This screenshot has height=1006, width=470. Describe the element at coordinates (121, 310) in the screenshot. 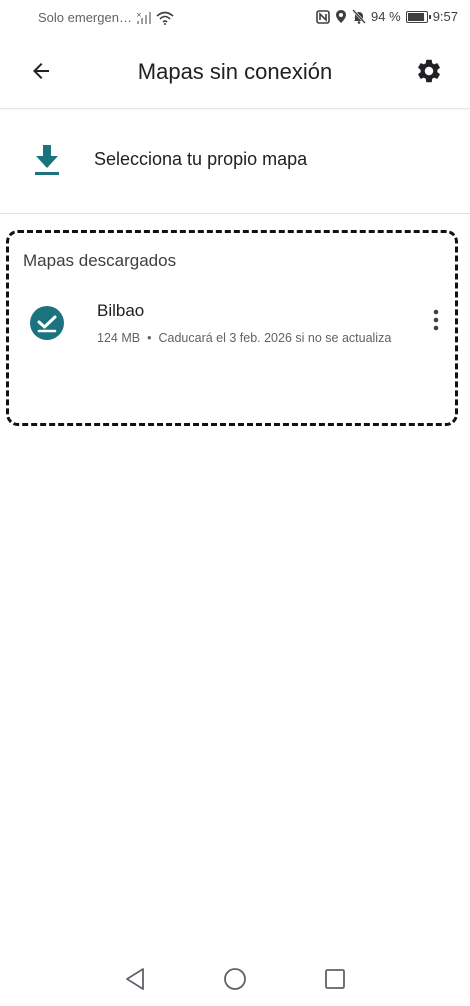

I see `map-name: Bilbao` at that location.